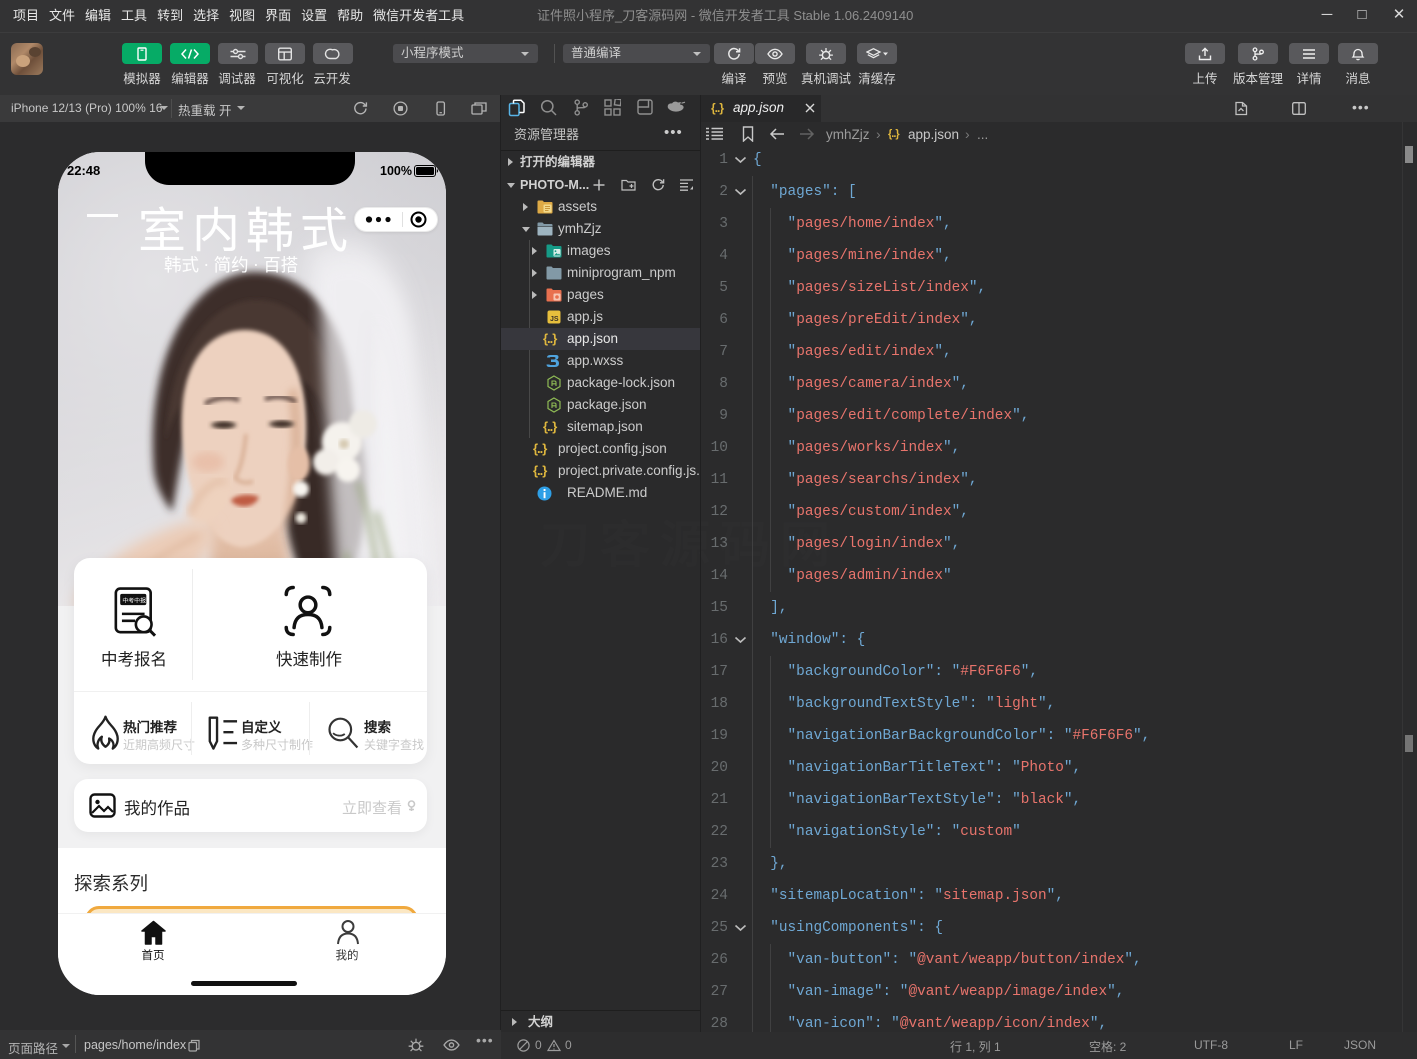 Image resolution: width=1417 pixels, height=1059 pixels. What do you see at coordinates (554, 319) in the screenshot?
I see `svg-text: JS` at bounding box center [554, 319].